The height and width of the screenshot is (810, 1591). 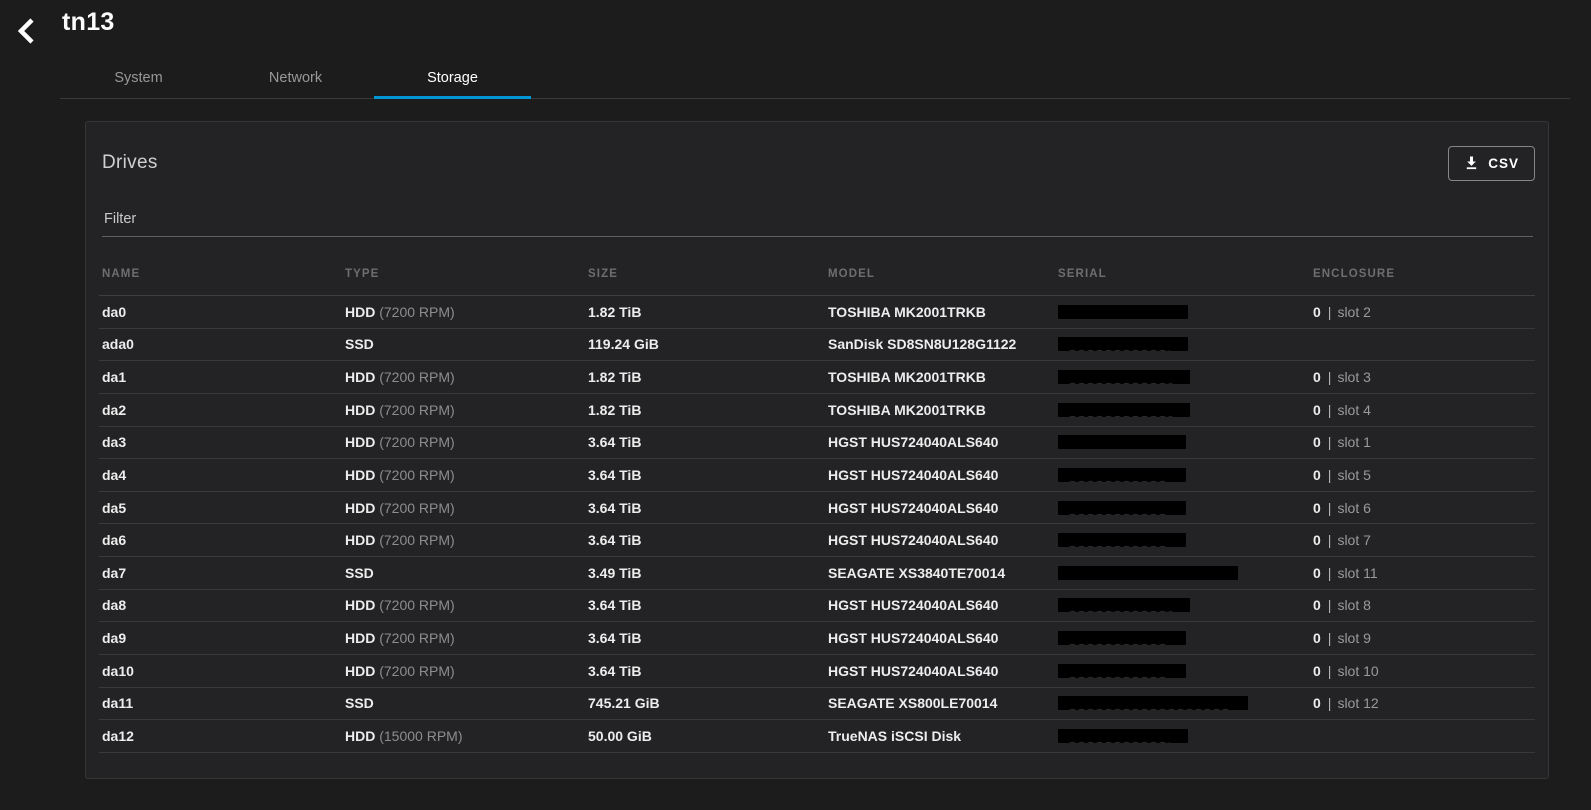 What do you see at coordinates (1491, 163) in the screenshot?
I see `csv-export-button: CSV` at bounding box center [1491, 163].